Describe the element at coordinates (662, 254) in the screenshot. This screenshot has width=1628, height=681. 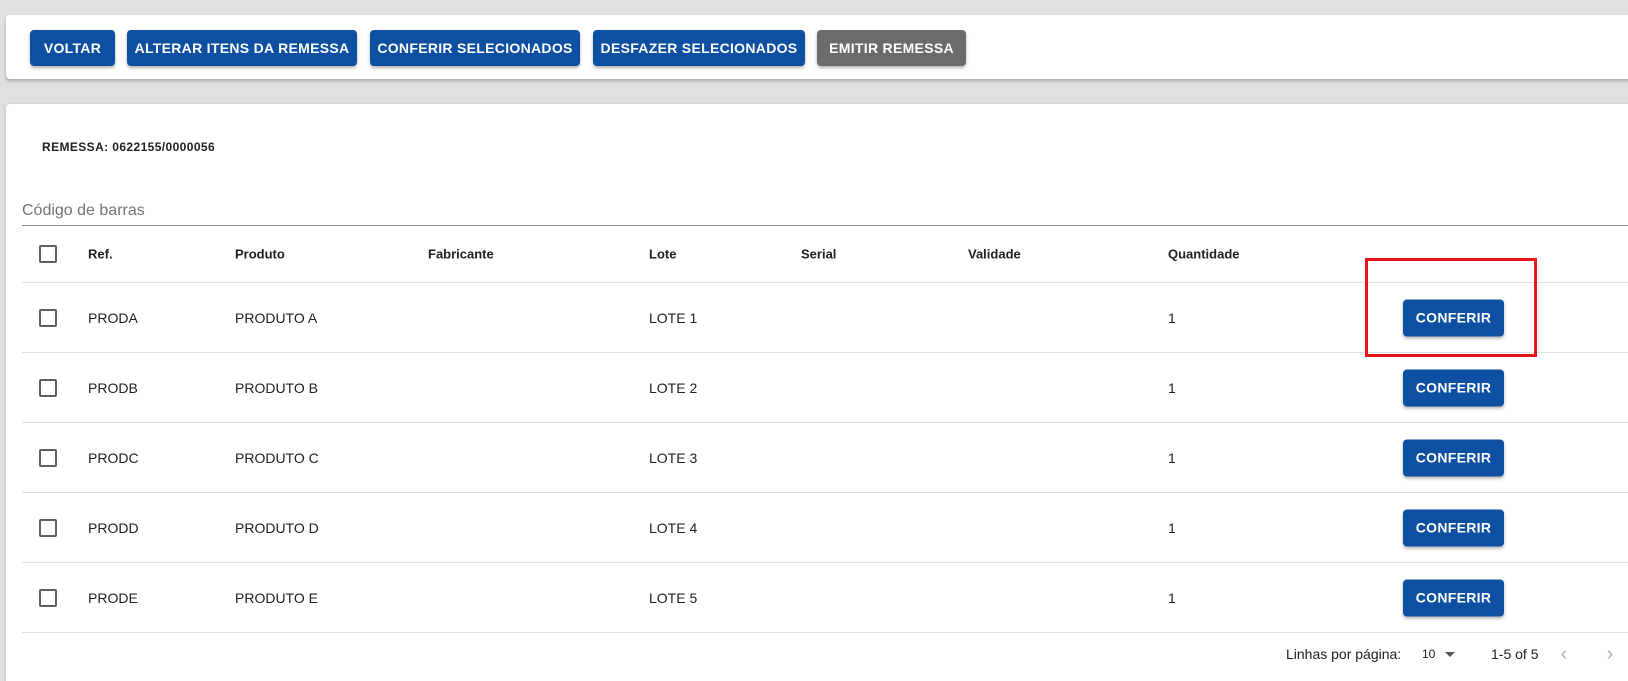
I see `column-lot: Lote` at that location.